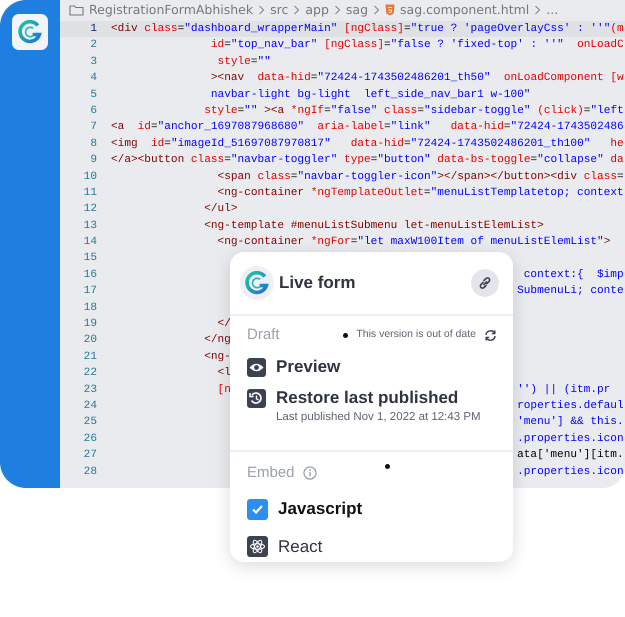 This screenshot has width=625, height=617. What do you see at coordinates (570, 455) in the screenshot?
I see `code-line: ata['menu'][itm.` at bounding box center [570, 455].